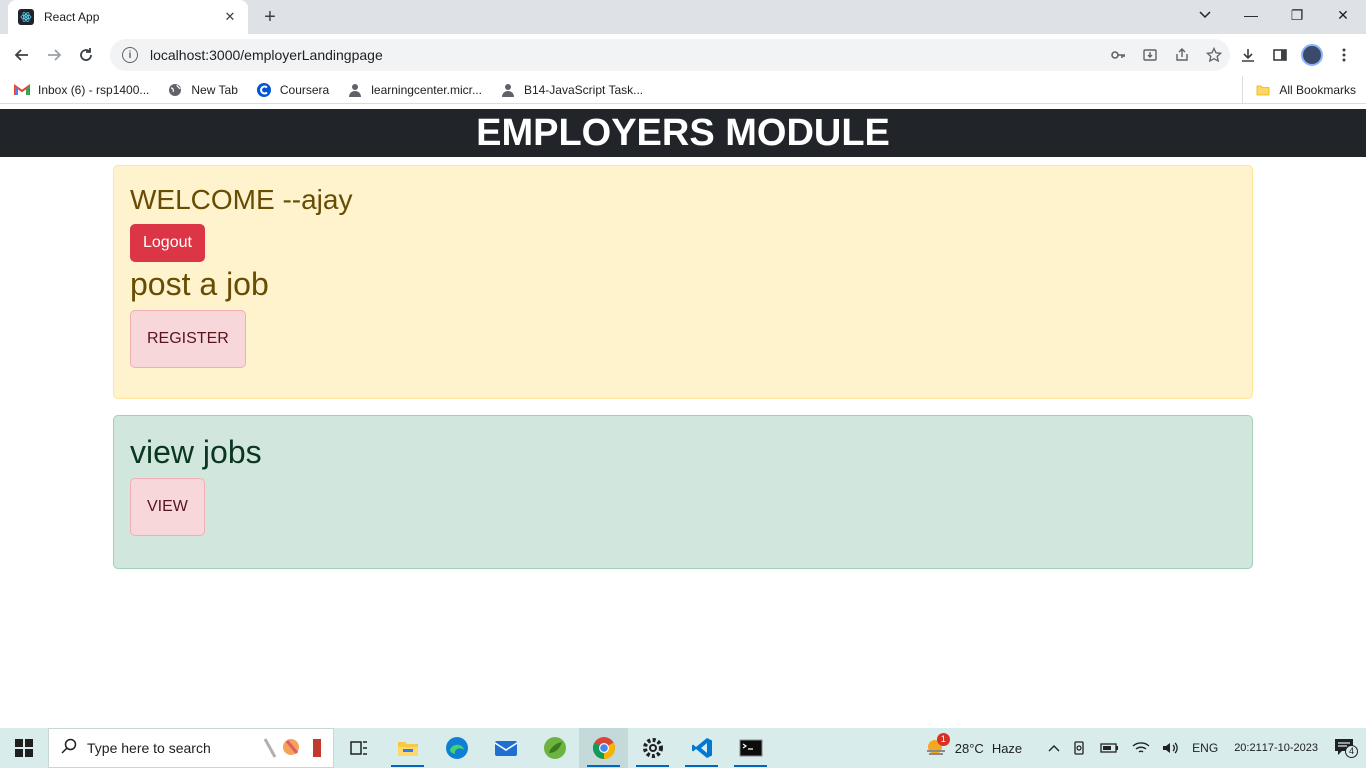  I want to click on react-icon, so click(26, 17).